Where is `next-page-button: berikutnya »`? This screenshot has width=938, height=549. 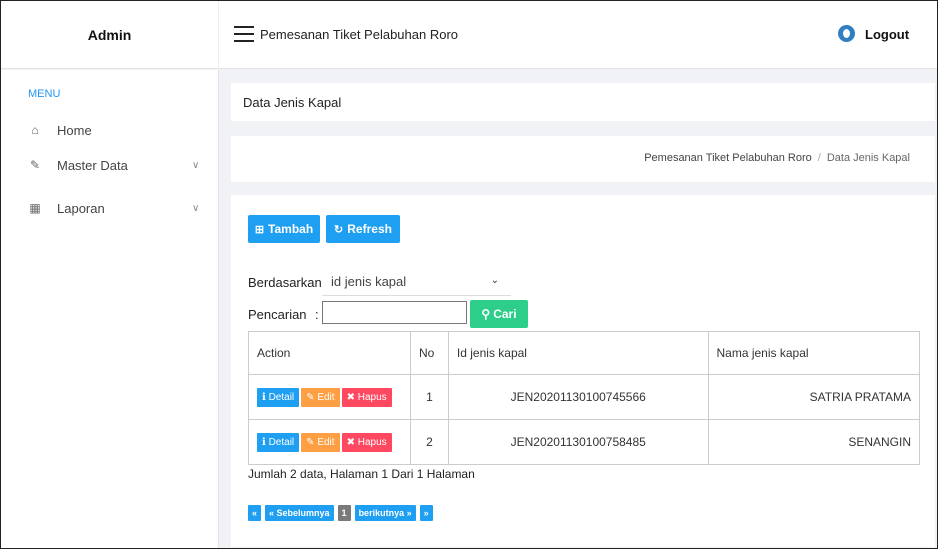
next-page-button: berikutnya » is located at coordinates (385, 513).